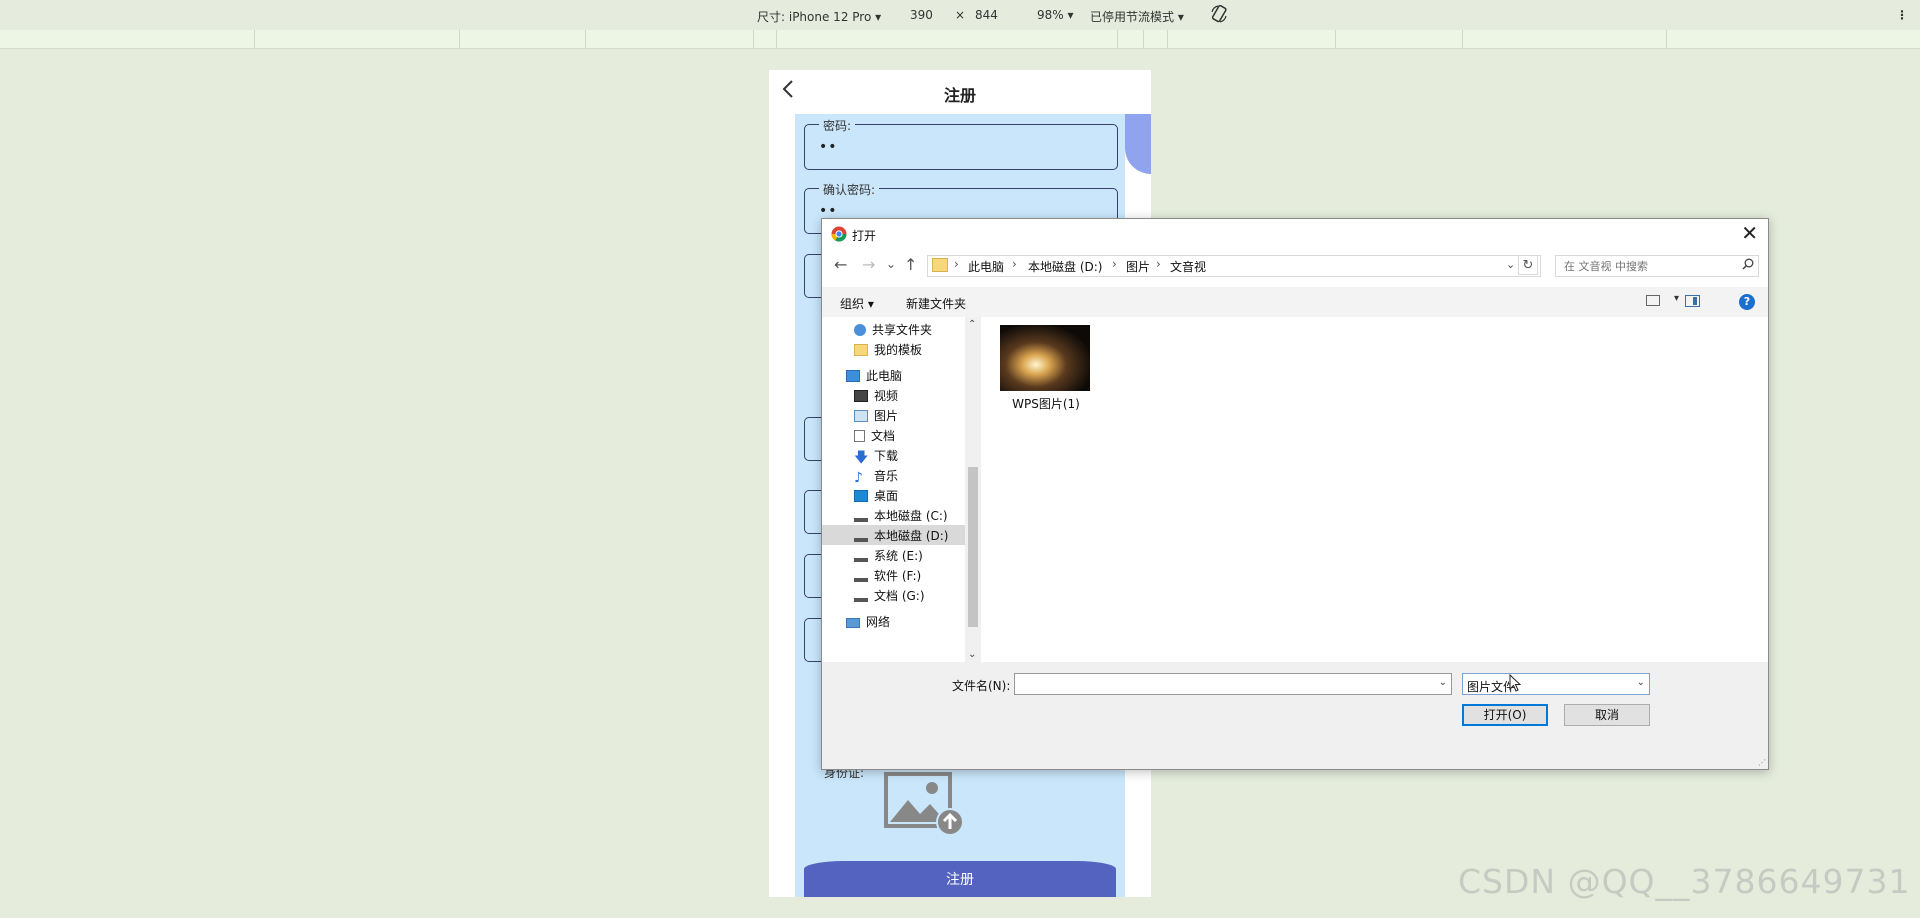 The height and width of the screenshot is (918, 1920). Describe the element at coordinates (887, 575) in the screenshot. I see `nav-item-drive-f: 软件 (F:)` at that location.